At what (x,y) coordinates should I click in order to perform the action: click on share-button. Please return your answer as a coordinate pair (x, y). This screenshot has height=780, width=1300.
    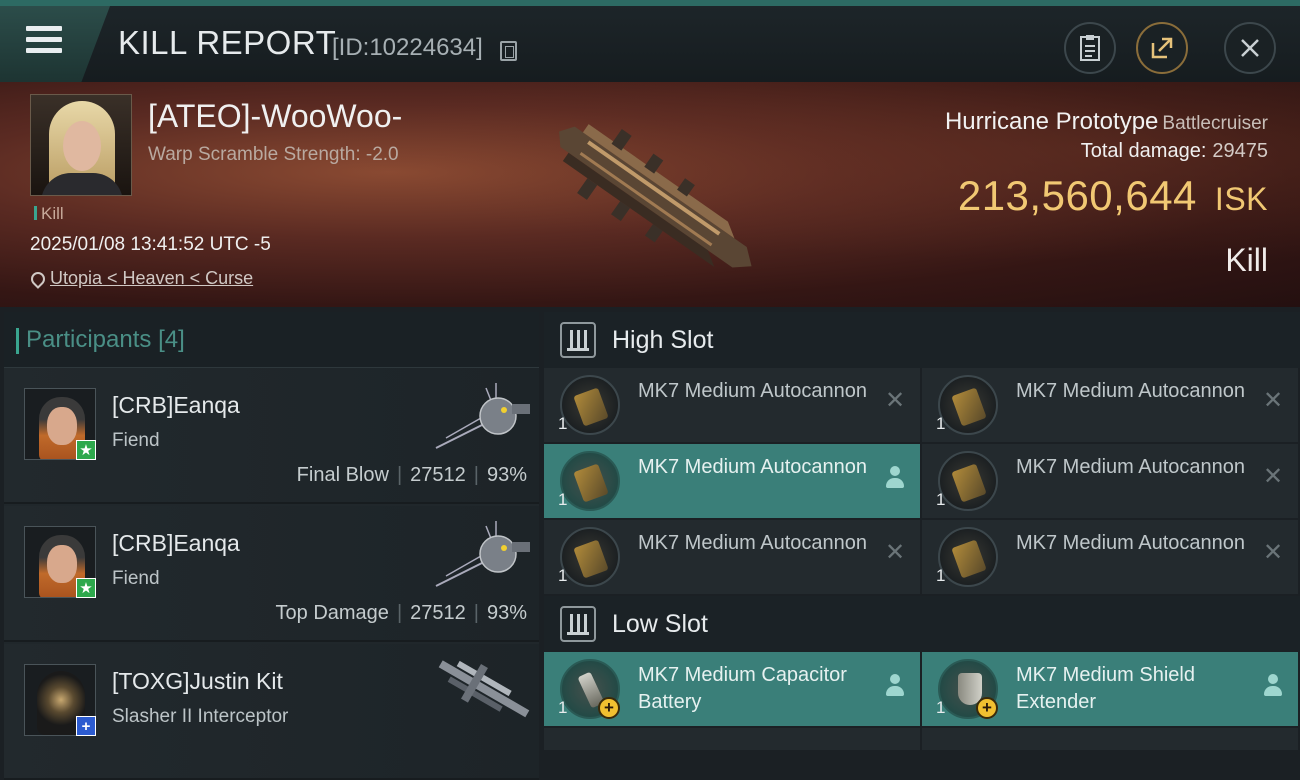
    Looking at the image, I should click on (1162, 48).